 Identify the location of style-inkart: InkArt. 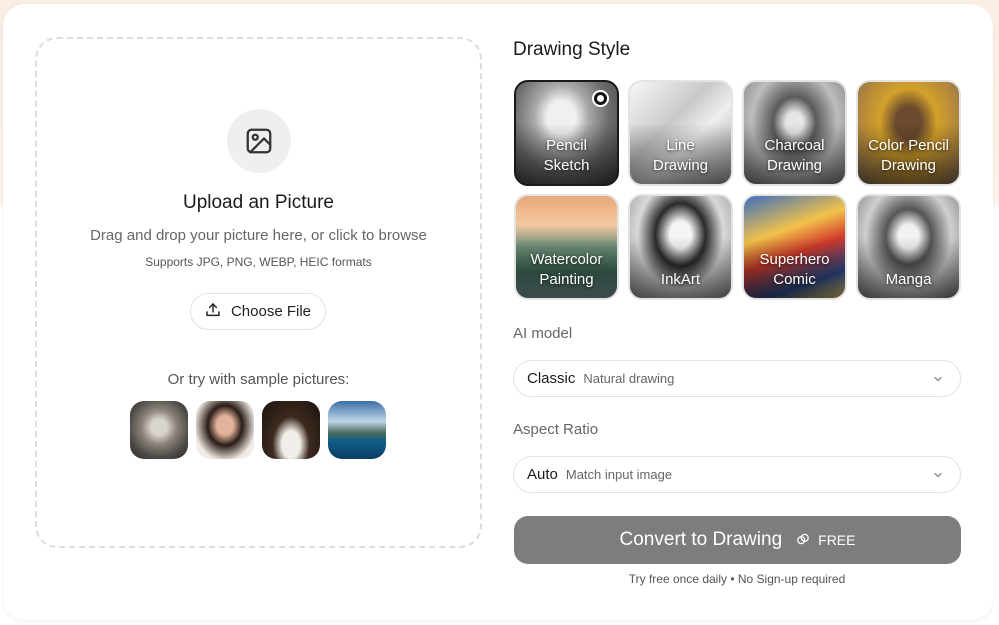
(680, 247).